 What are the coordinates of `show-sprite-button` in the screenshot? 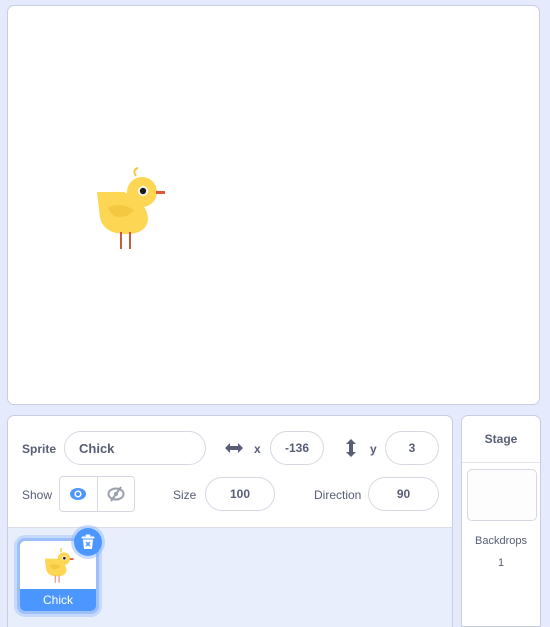 It's located at (78, 494).